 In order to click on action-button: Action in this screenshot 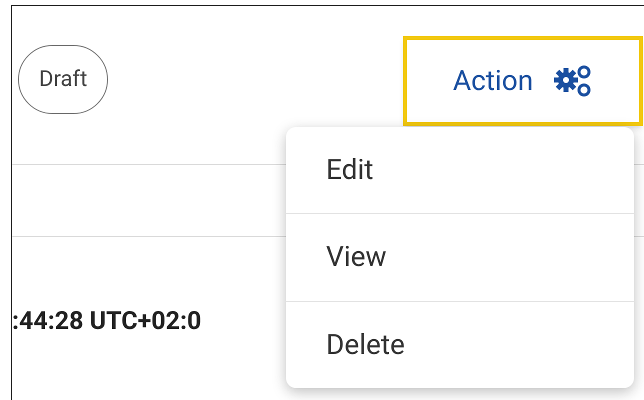, I will do `click(523, 81)`.